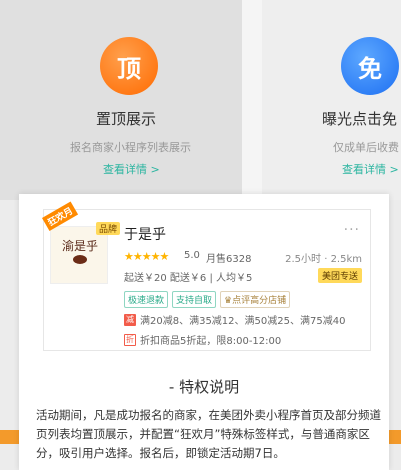  Describe the element at coordinates (129, 66) in the screenshot. I see `top-badge-icon: 顶` at that location.